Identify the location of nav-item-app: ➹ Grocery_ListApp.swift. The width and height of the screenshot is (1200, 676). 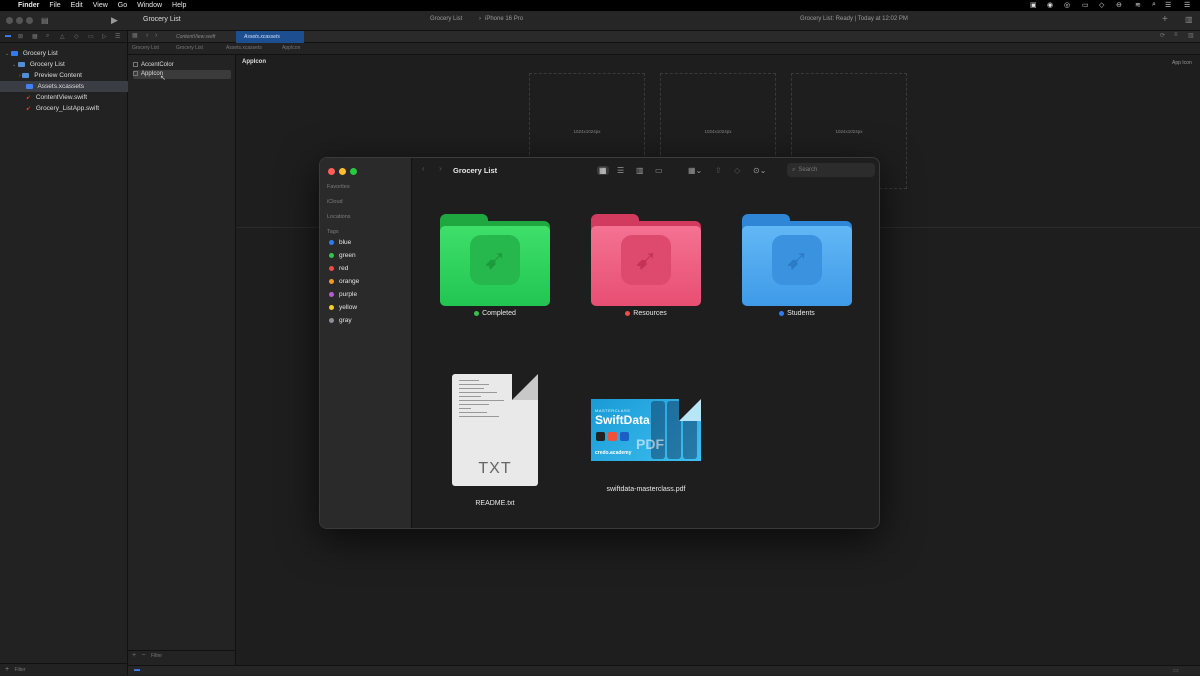
(64, 108).